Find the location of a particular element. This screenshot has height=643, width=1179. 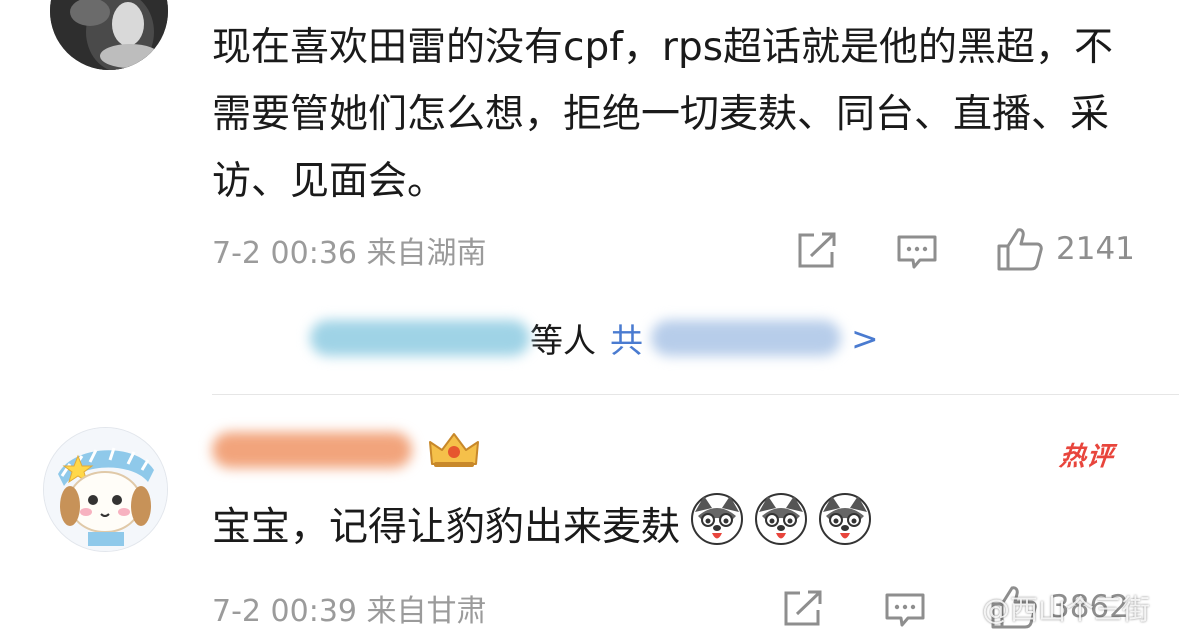

like-count: 2141 is located at coordinates (1095, 249).